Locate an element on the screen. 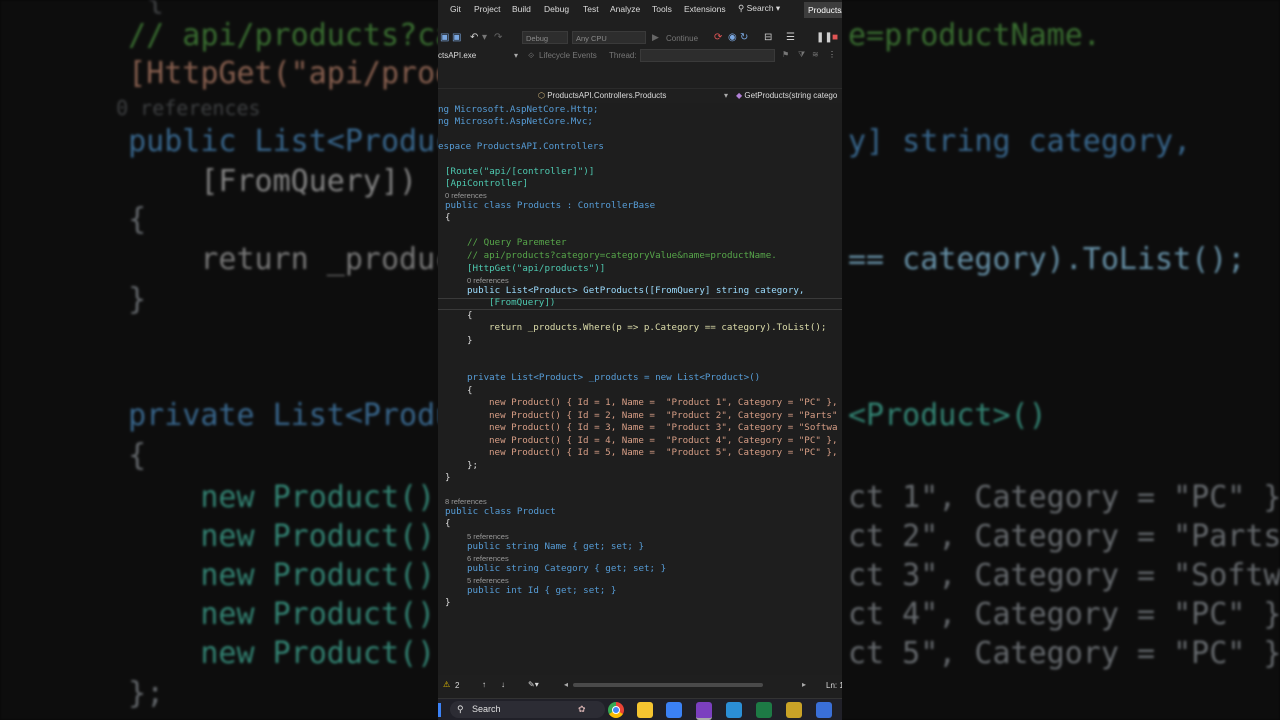 The image size is (1280, 720). line-position: Ln: 1 is located at coordinates (834, 685).